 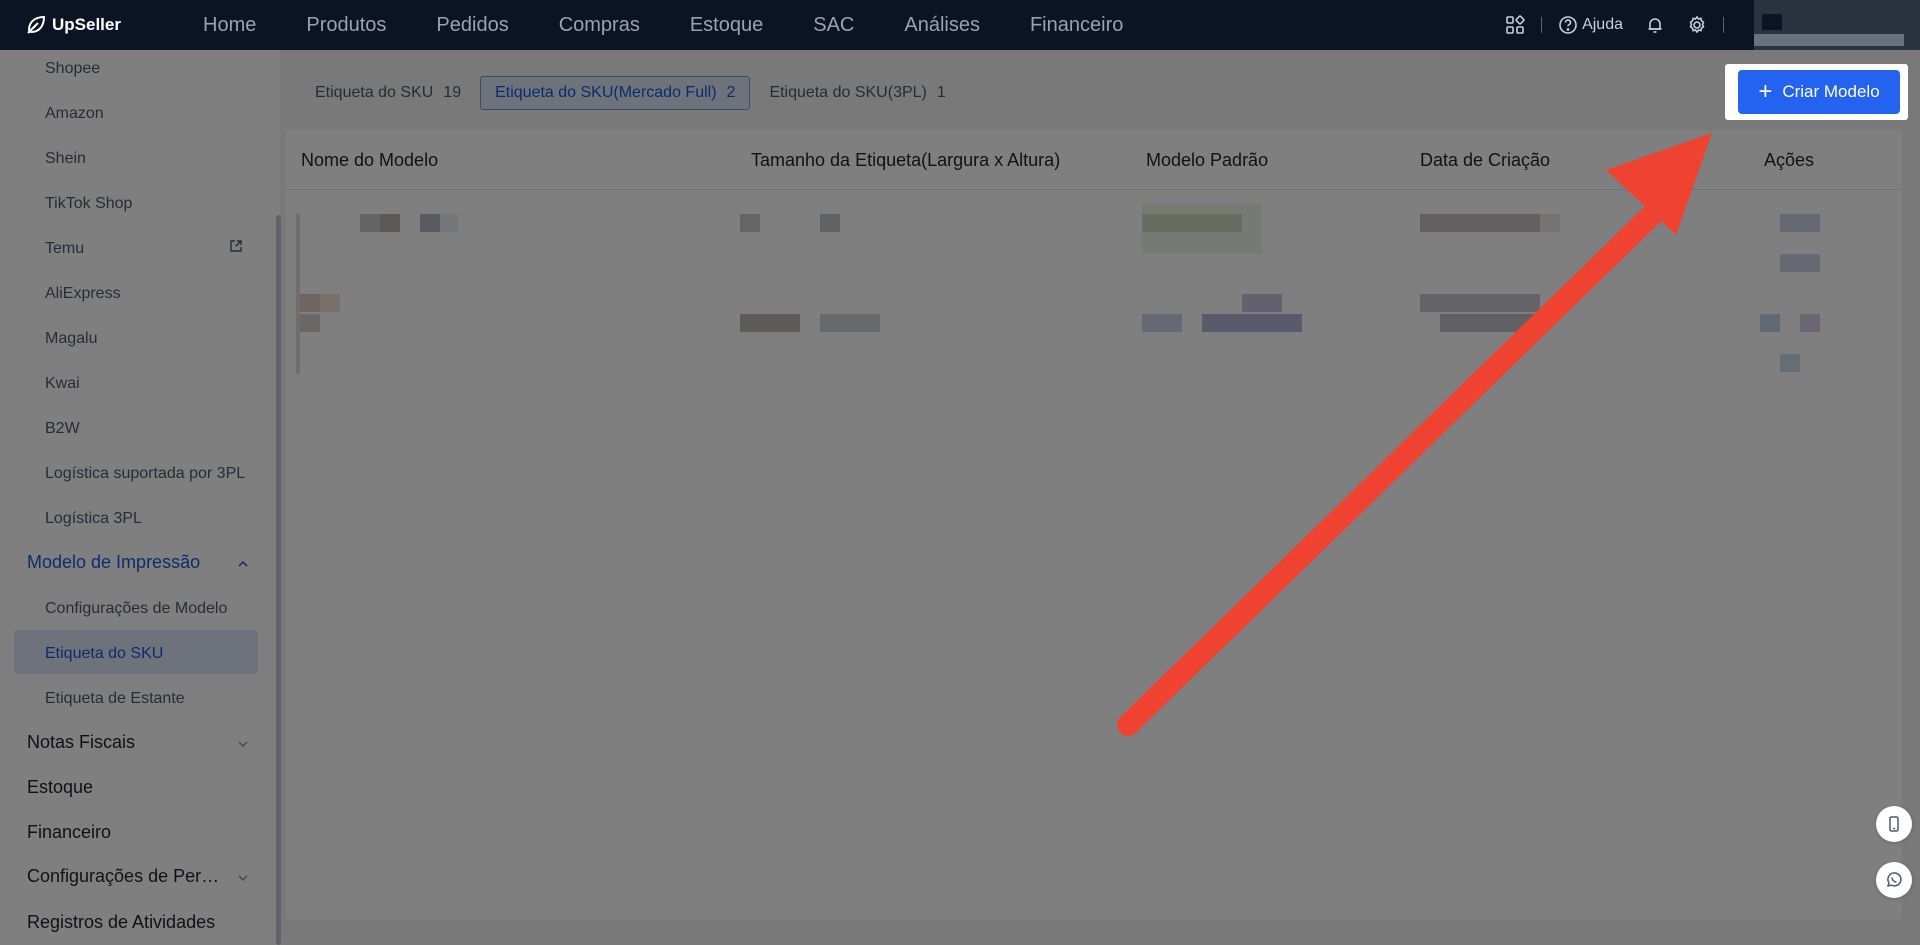 What do you see at coordinates (74, 114) in the screenshot?
I see `sidebar-item-amazon: Amazon` at bounding box center [74, 114].